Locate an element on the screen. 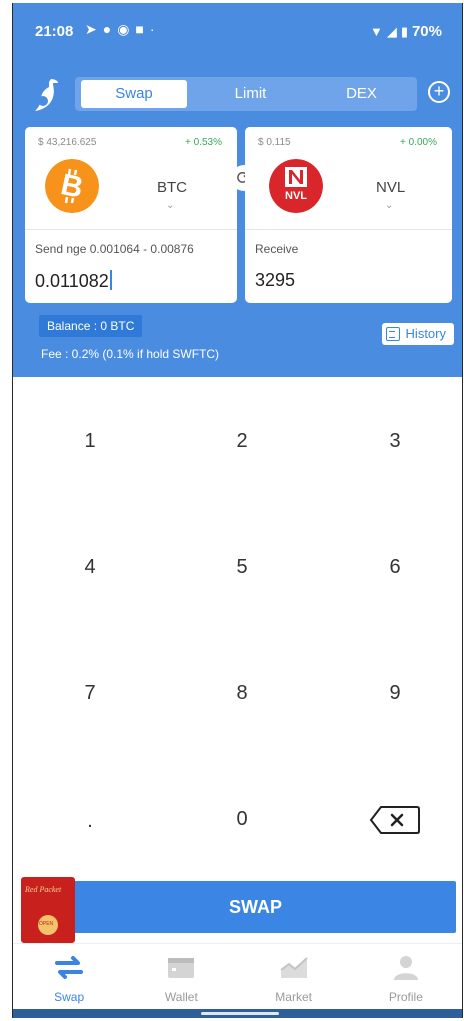 Image resolution: width=464 pixels, height=1021 pixels. red-packet-button: Red Packet OPEN is located at coordinates (48, 910).